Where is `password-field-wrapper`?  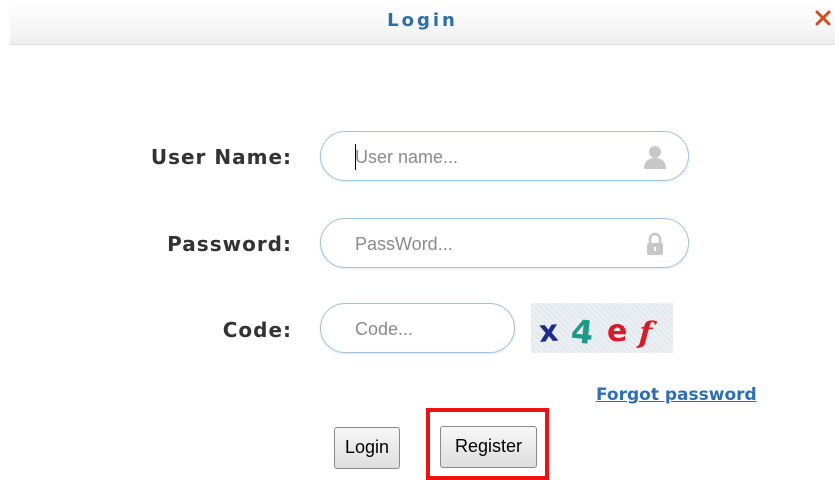 password-field-wrapper is located at coordinates (504, 243).